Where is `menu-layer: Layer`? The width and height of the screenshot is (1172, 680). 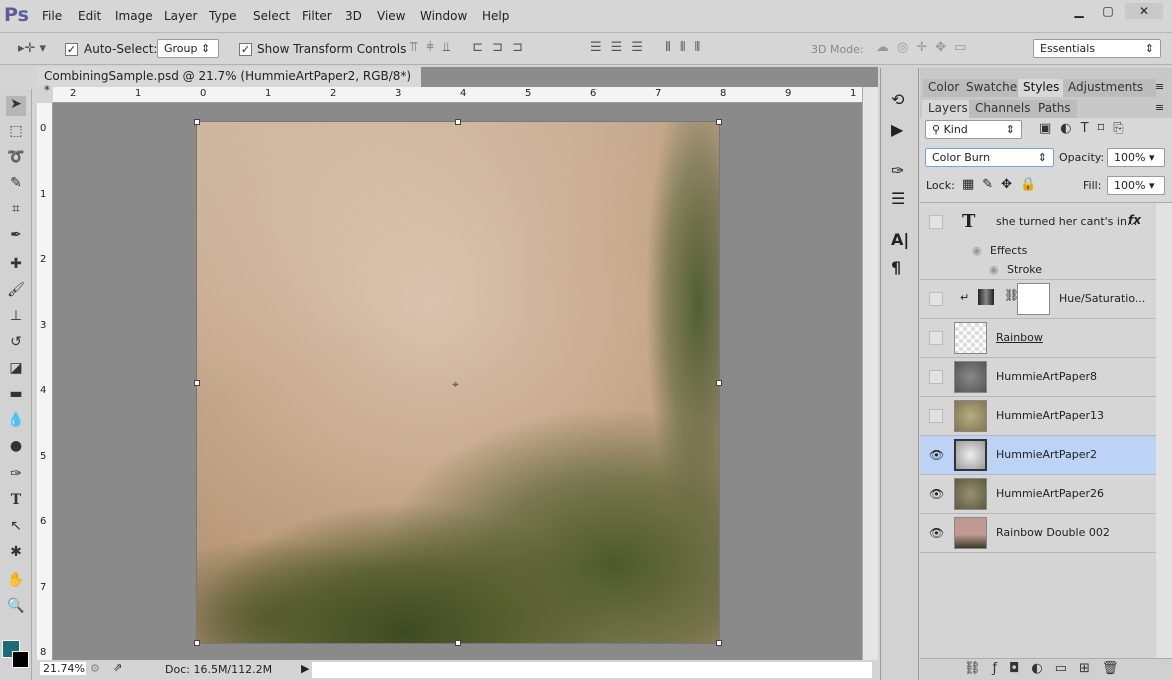
menu-layer: Layer is located at coordinates (180, 16).